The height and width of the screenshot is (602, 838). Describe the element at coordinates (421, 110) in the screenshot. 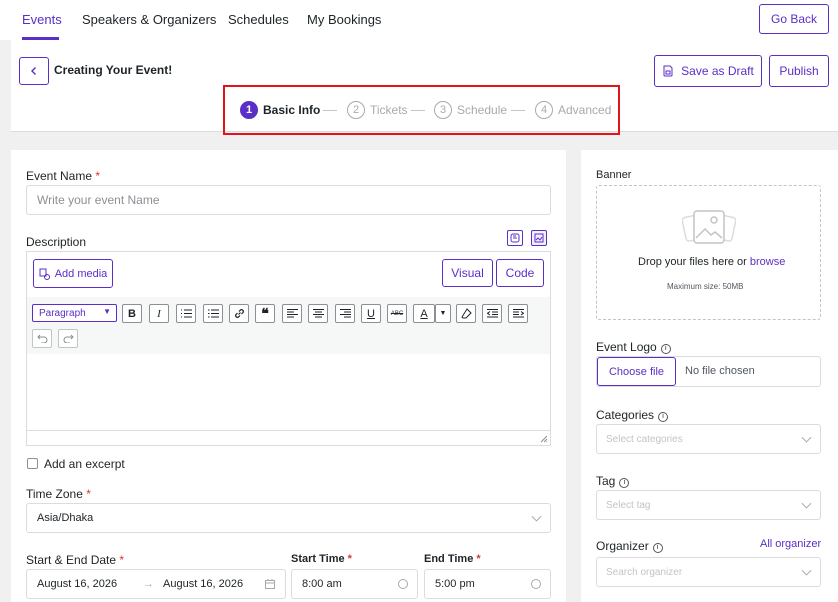

I see `steps-highlight-box` at that location.